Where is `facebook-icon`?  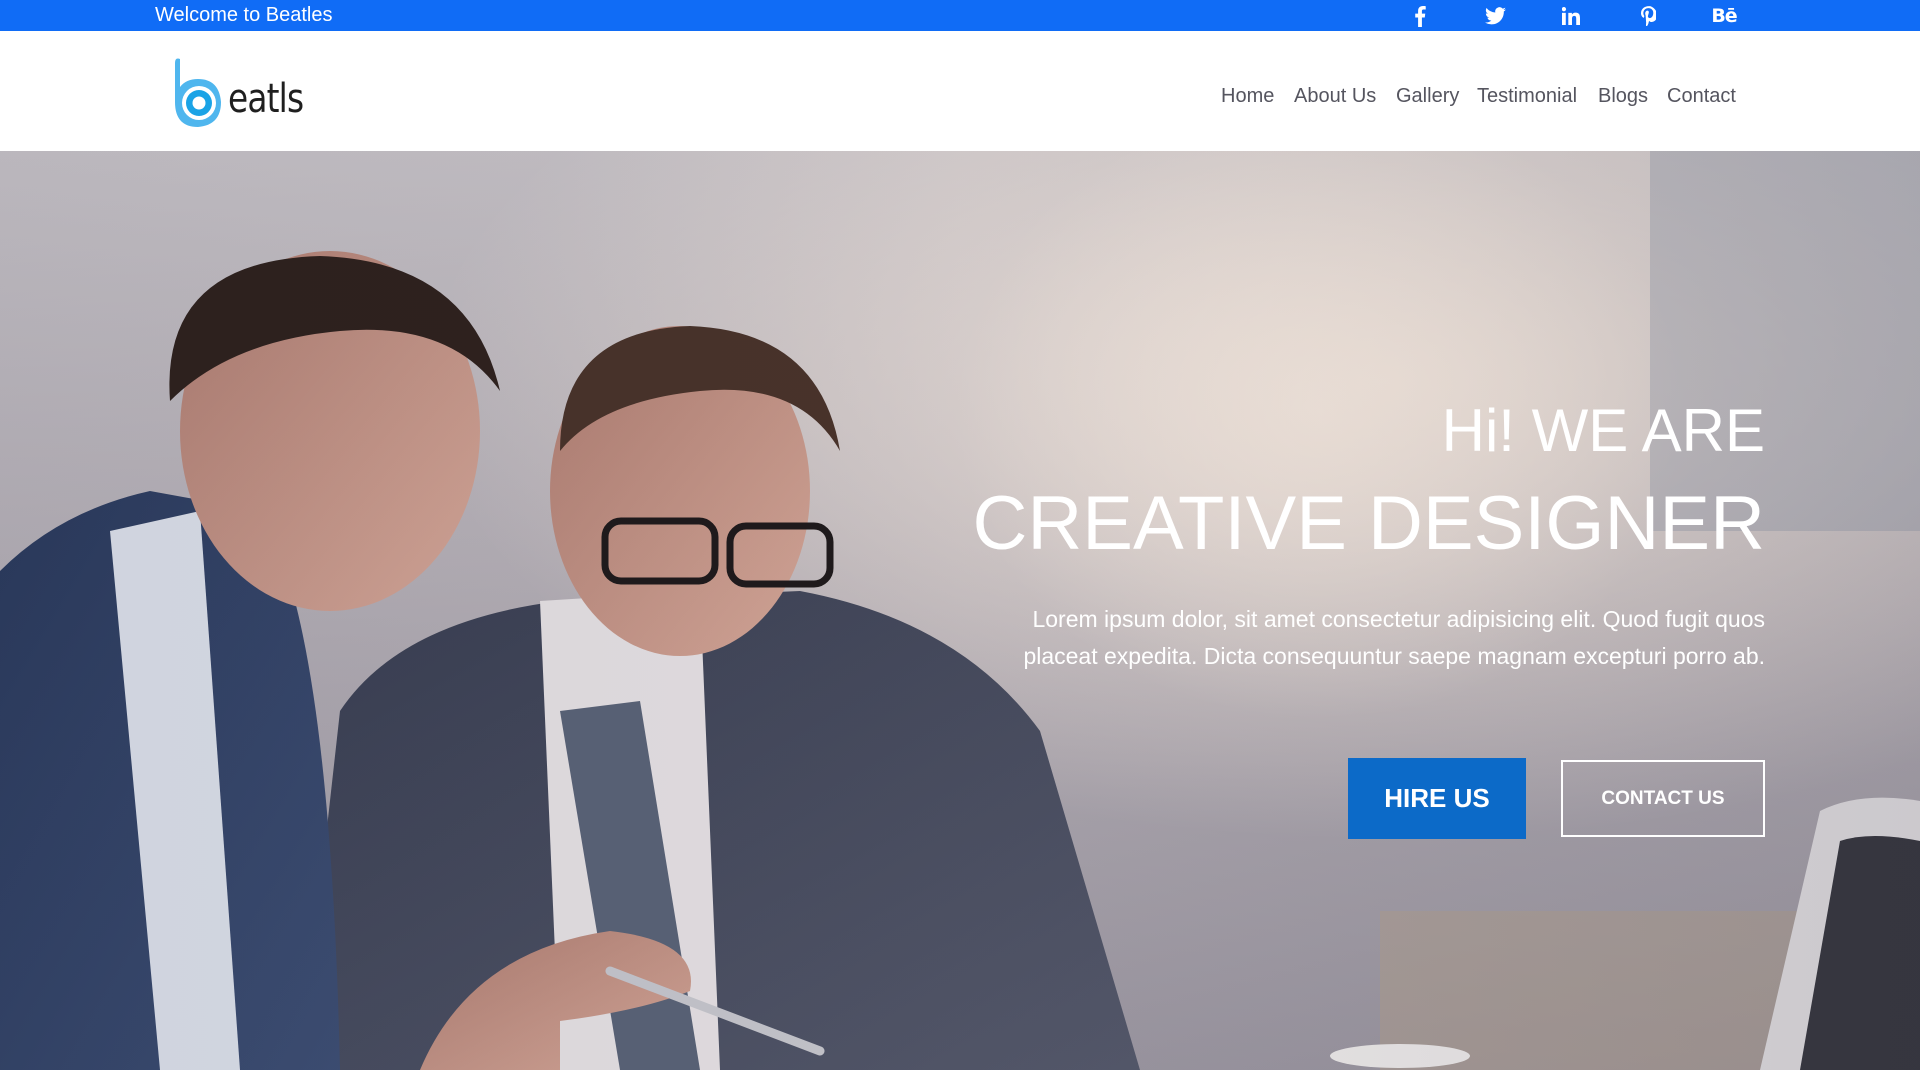
facebook-icon is located at coordinates (1420, 16).